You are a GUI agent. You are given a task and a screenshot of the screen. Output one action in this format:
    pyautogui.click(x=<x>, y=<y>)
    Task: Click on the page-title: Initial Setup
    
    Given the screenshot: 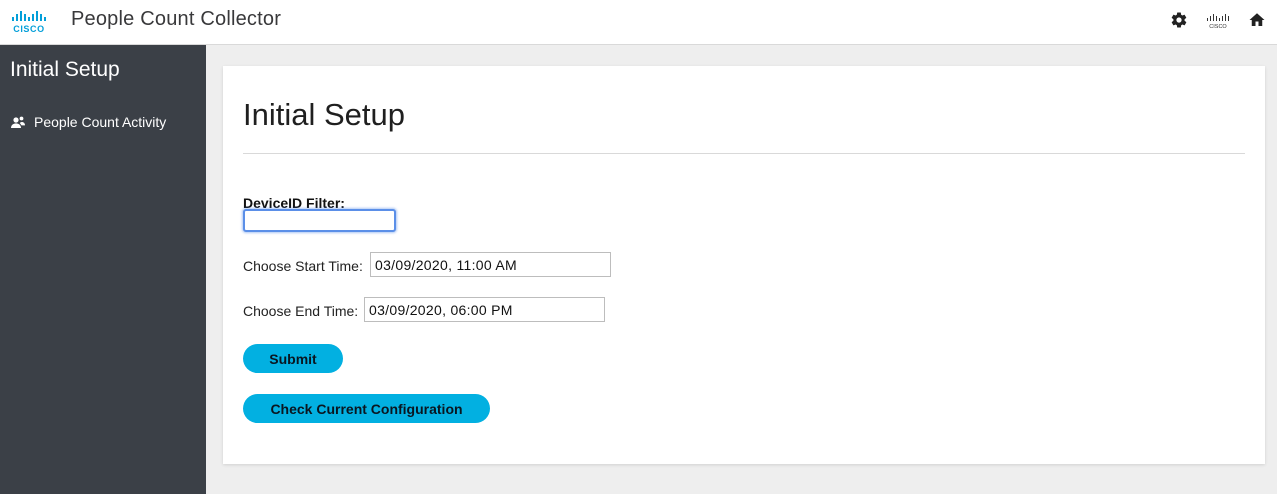 What is the action you would take?
    pyautogui.click(x=324, y=114)
    